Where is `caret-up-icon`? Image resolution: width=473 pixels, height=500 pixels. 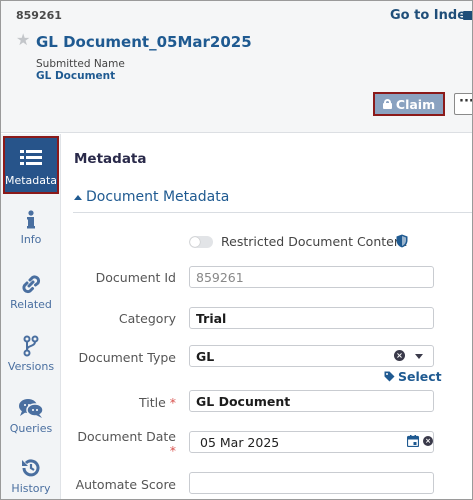 caret-up-icon is located at coordinates (78, 197).